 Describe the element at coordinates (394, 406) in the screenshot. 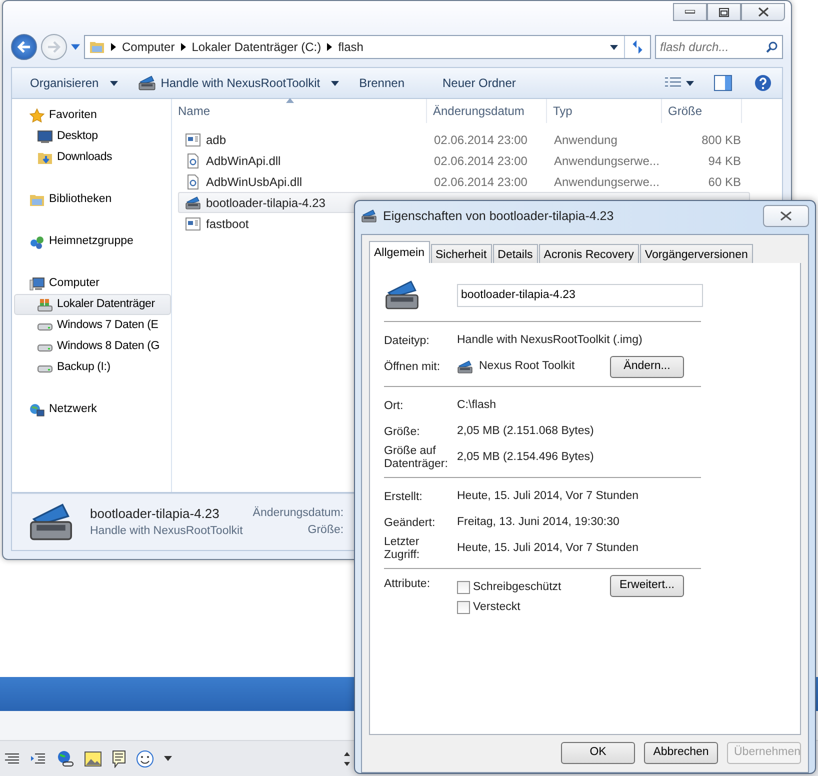

I see `property-label: Ort:` at that location.